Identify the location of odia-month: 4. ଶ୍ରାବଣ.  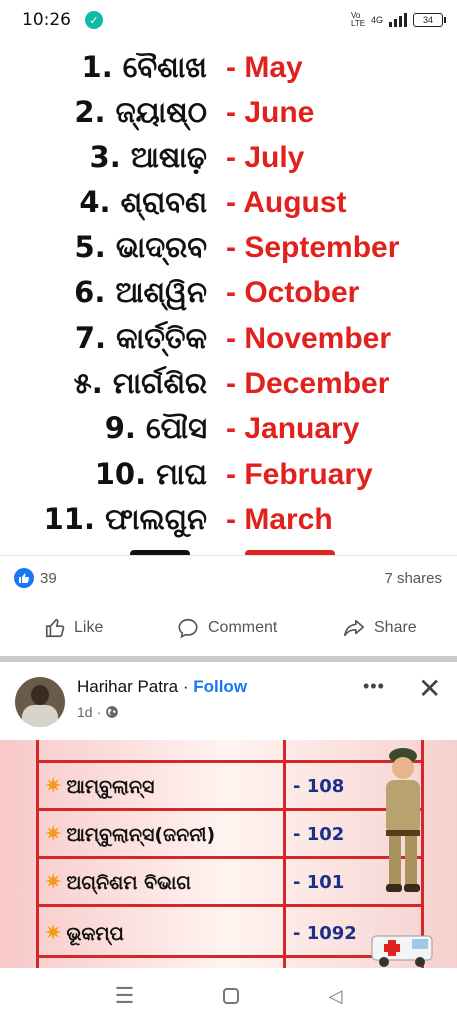
(143, 202).